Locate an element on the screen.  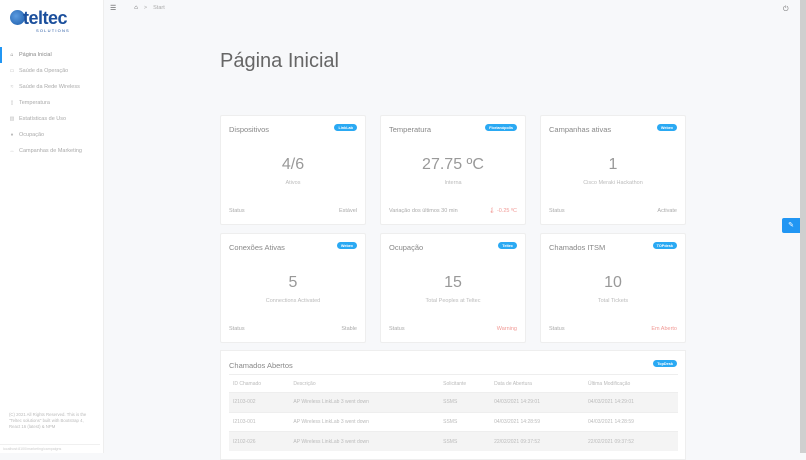
card-title: Campanhas ativas is located at coordinates (580, 129).